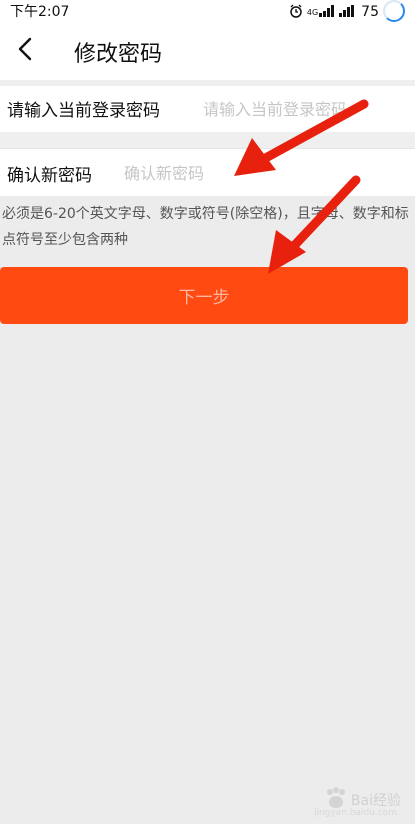 This screenshot has width=415, height=824. I want to click on current-password-row: 请输入当前登录密码, so click(207, 109).